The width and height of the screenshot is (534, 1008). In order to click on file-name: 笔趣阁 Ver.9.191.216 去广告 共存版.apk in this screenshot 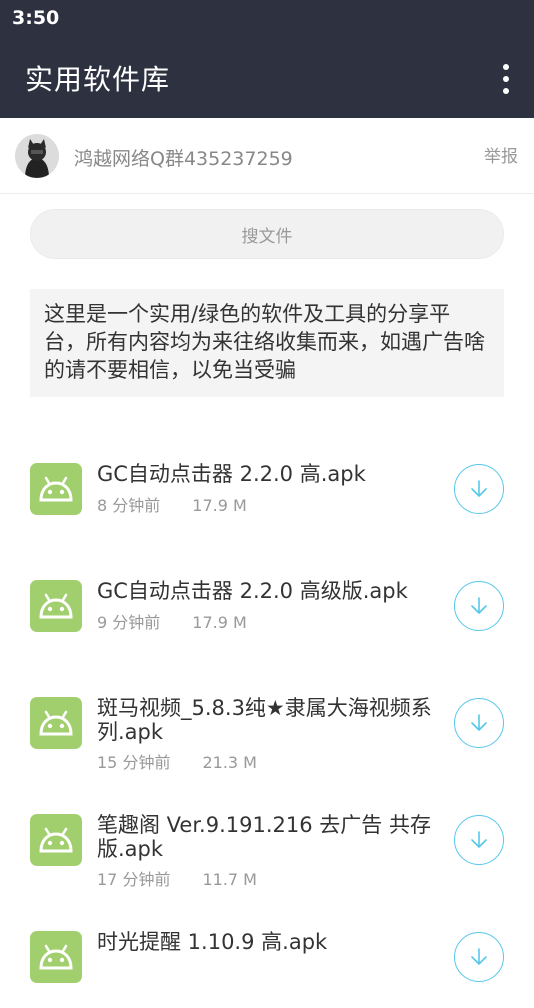, I will do `click(264, 837)`.